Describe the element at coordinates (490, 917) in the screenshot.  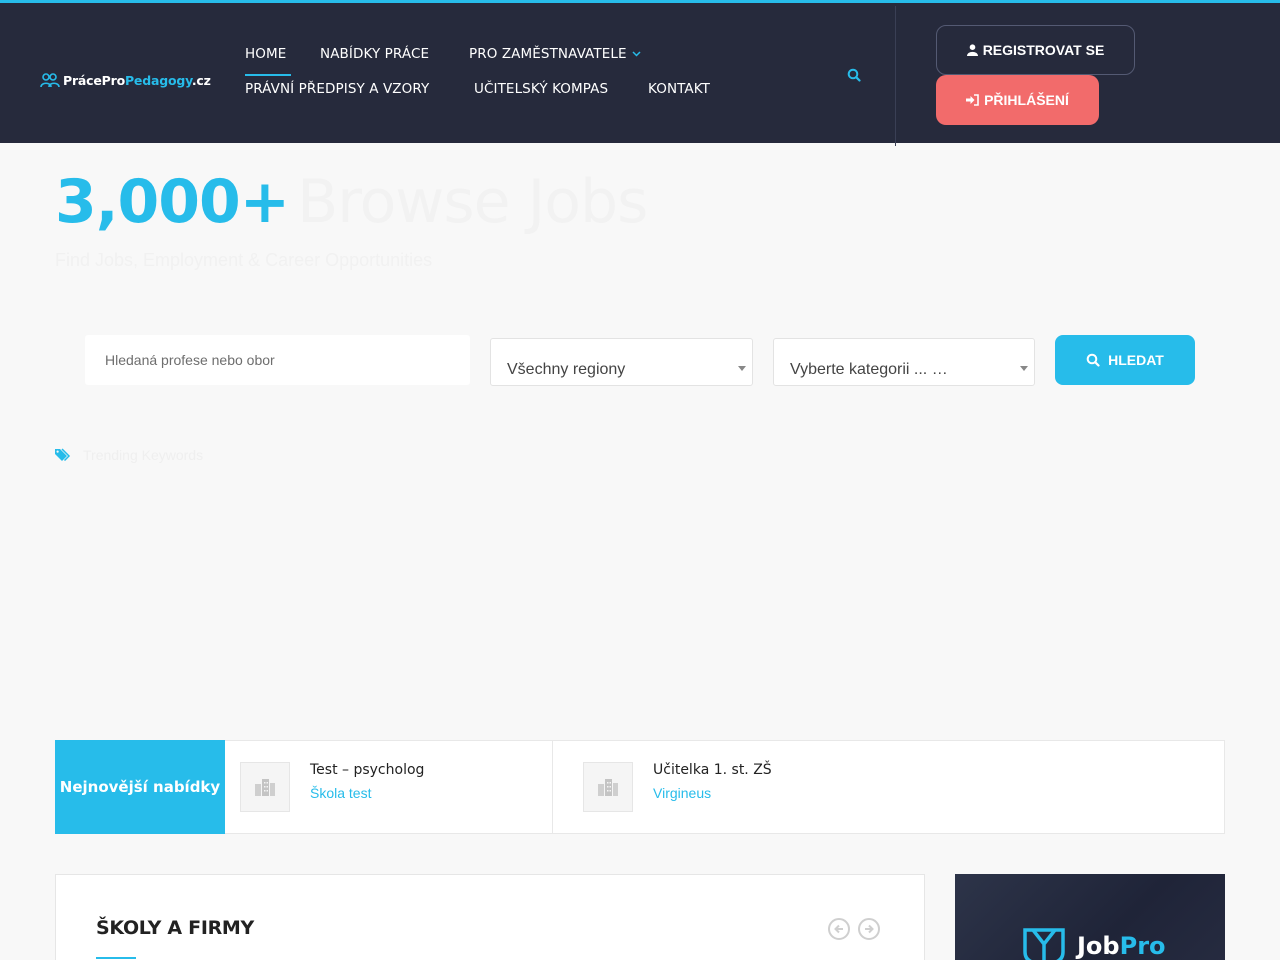
I see `schools-and-companies-panel: ŠKOLY A FIRMY` at that location.